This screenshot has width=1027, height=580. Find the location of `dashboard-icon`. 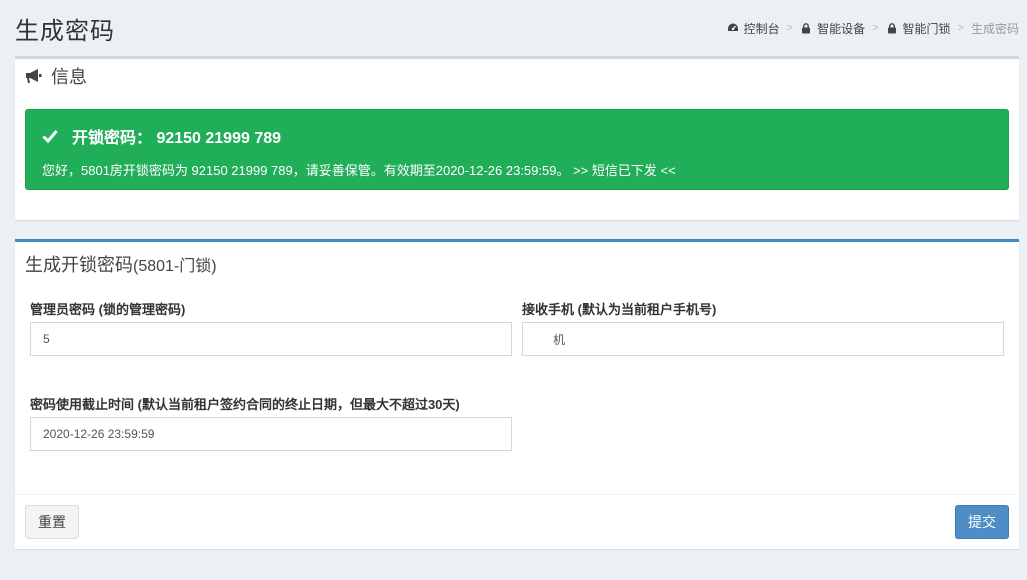

dashboard-icon is located at coordinates (732, 27).